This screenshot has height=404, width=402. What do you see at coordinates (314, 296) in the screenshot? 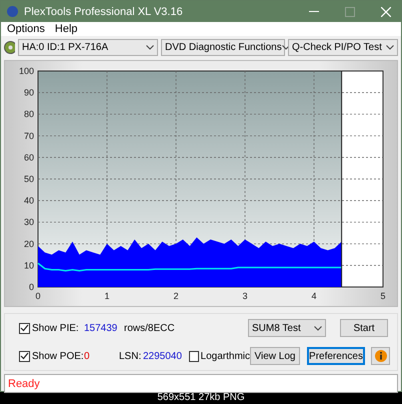
I see `x-tick-label: 4` at bounding box center [314, 296].